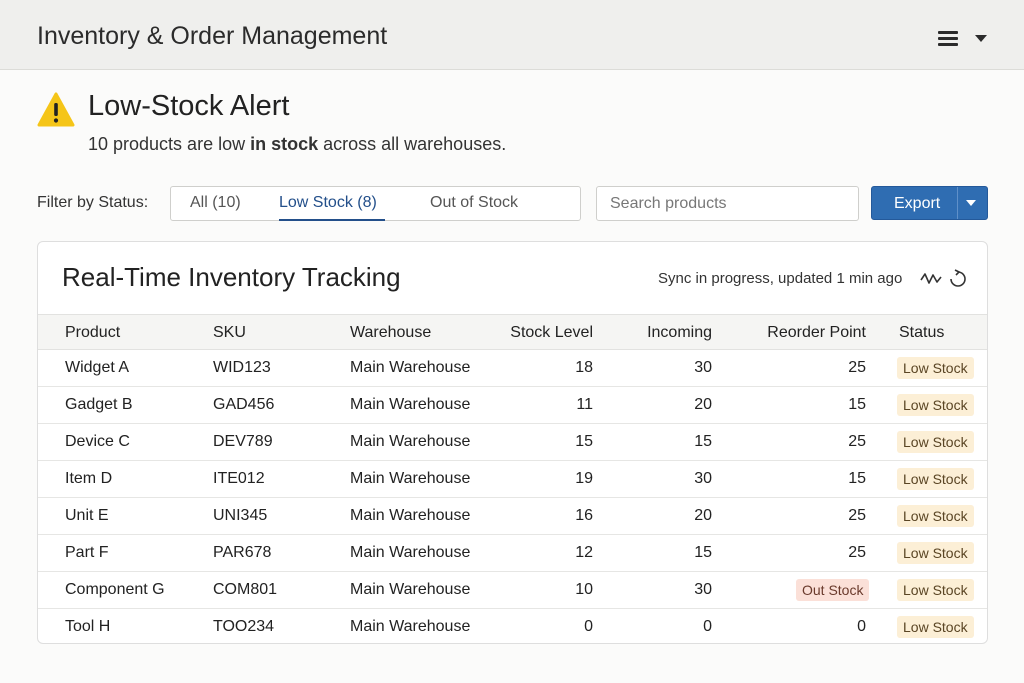 This screenshot has height=683, width=1024. I want to click on export-divider, so click(957, 203).